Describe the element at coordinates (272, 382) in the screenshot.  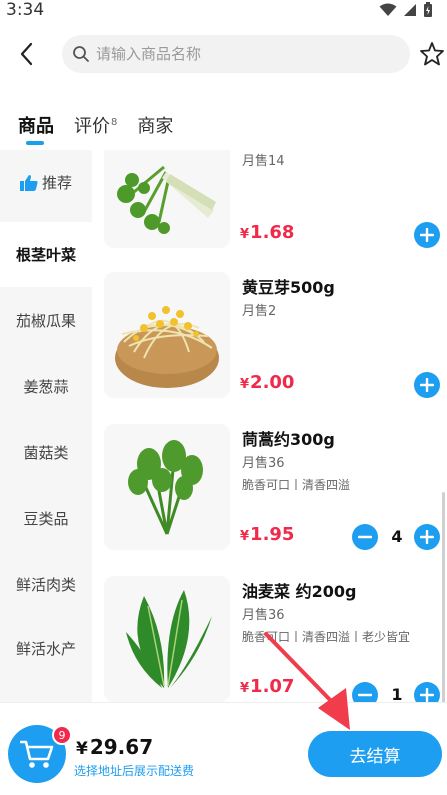
I see `price-value: 2.00` at that location.